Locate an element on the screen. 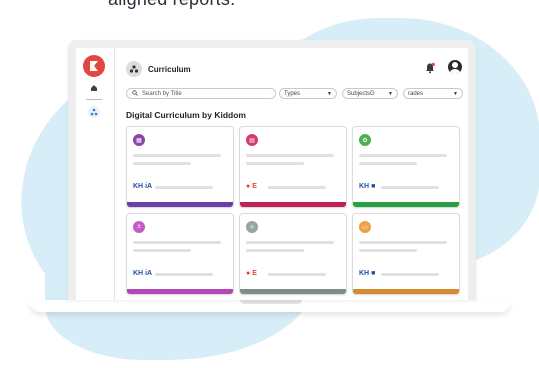  filter-label: SubjectsG is located at coordinates (361, 93).